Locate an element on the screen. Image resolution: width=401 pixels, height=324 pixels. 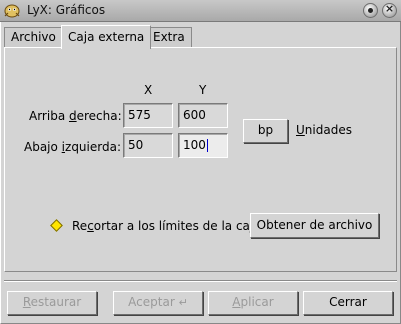
enter-key-icon: ↵ is located at coordinates (183, 302).